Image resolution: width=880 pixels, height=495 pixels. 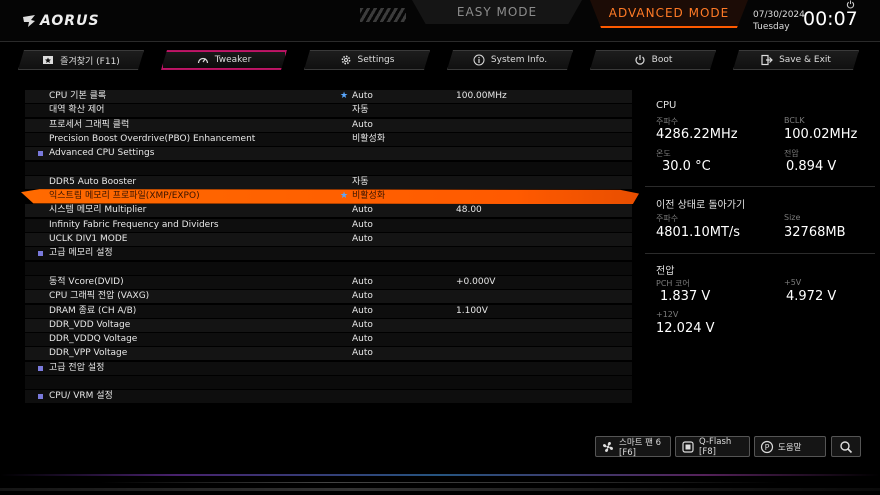 I want to click on setting-row: DDR_VDDQ Voltage Auto, so click(x=328, y=340).